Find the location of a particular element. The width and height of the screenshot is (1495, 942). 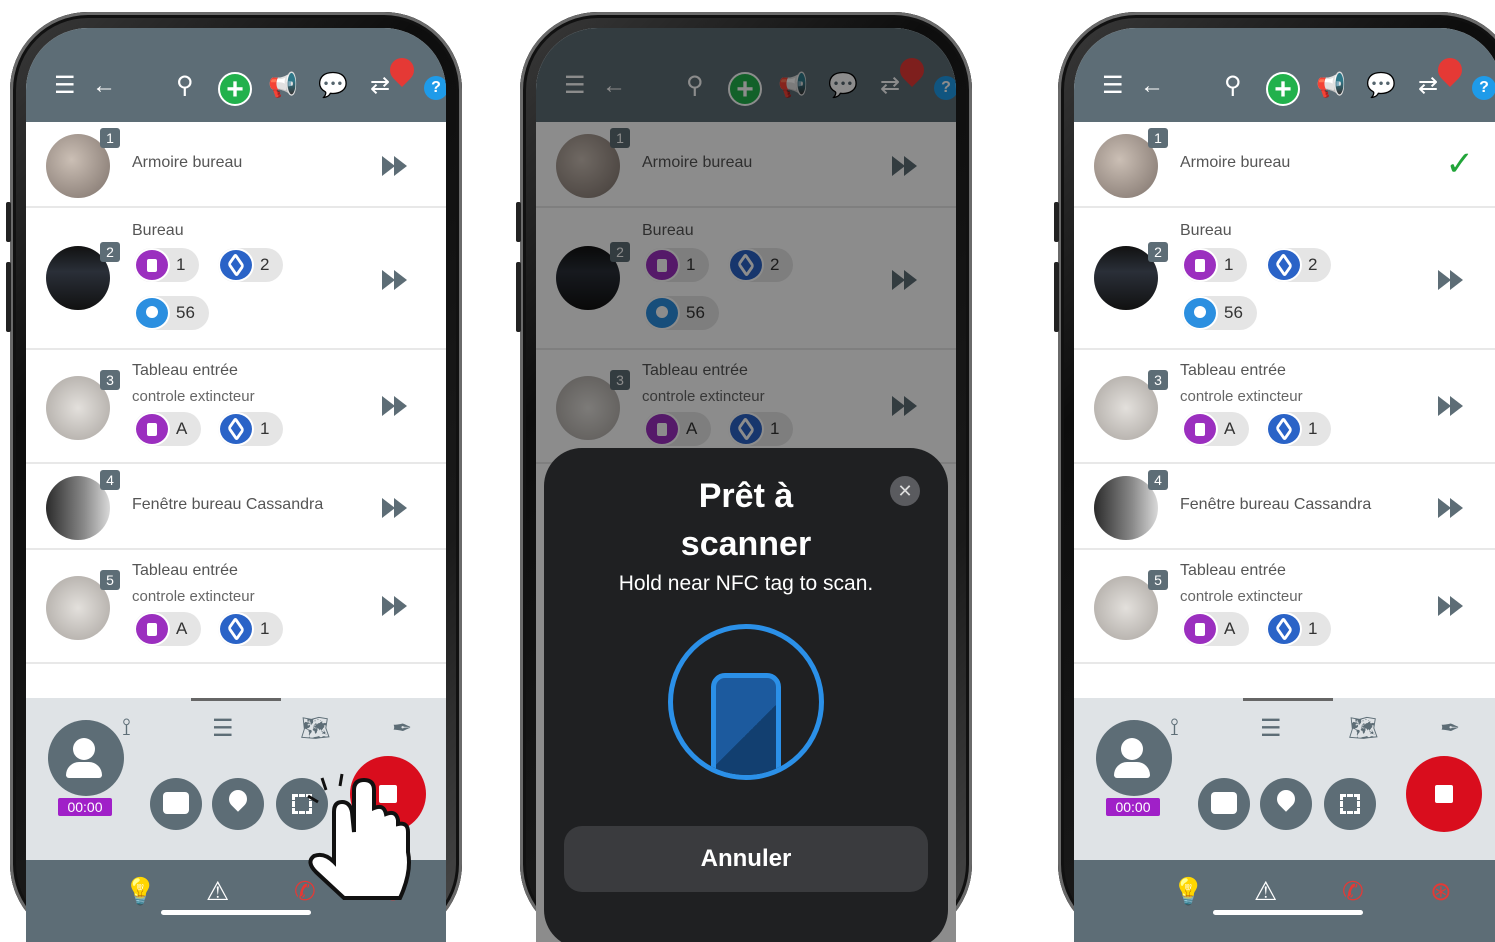

floor-chip: 2 is located at coordinates (251, 265).